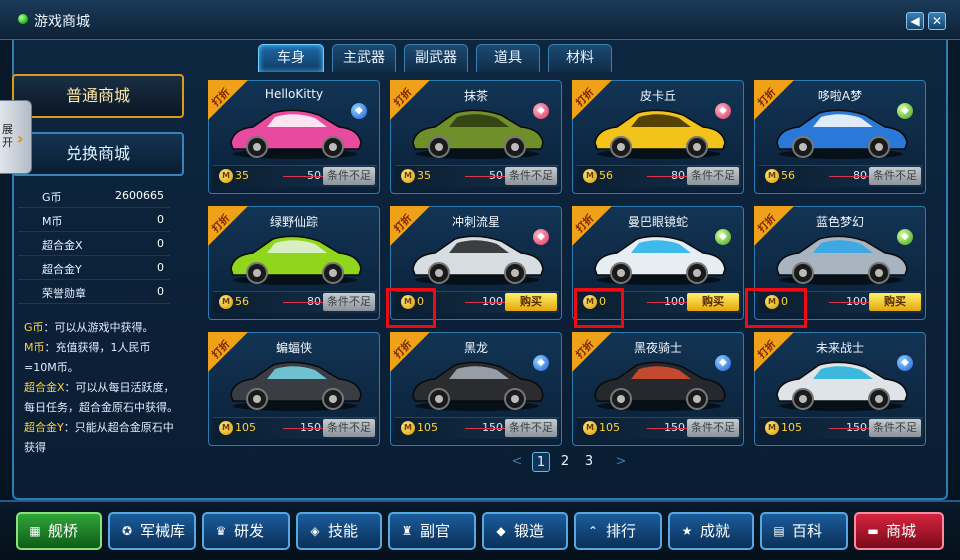 Image resolution: width=960 pixels, height=560 pixels. Describe the element at coordinates (779, 531) in the screenshot. I see `encyclopedia-icon: ▤` at that location.